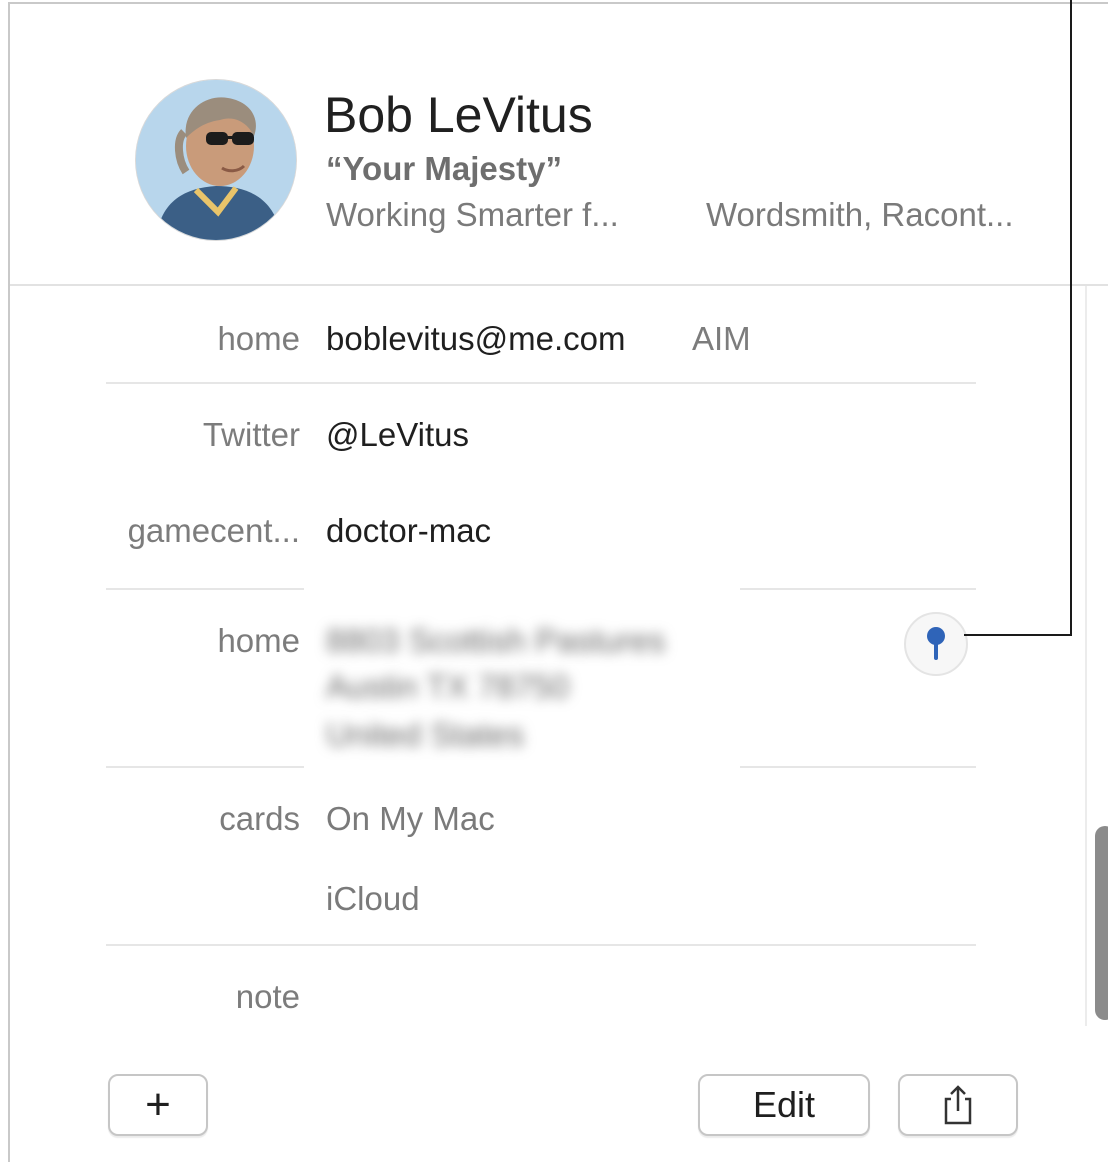  What do you see at coordinates (1071, 318) in the screenshot?
I see `callout-line-vertical` at bounding box center [1071, 318].